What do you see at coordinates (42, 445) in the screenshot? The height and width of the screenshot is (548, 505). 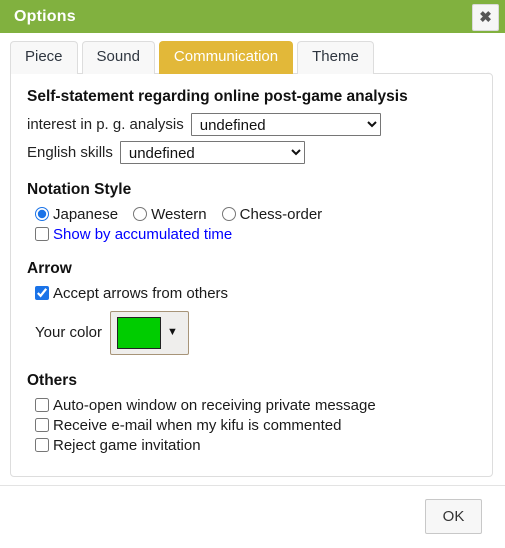 I see `reject-invitation-checkbox` at bounding box center [42, 445].